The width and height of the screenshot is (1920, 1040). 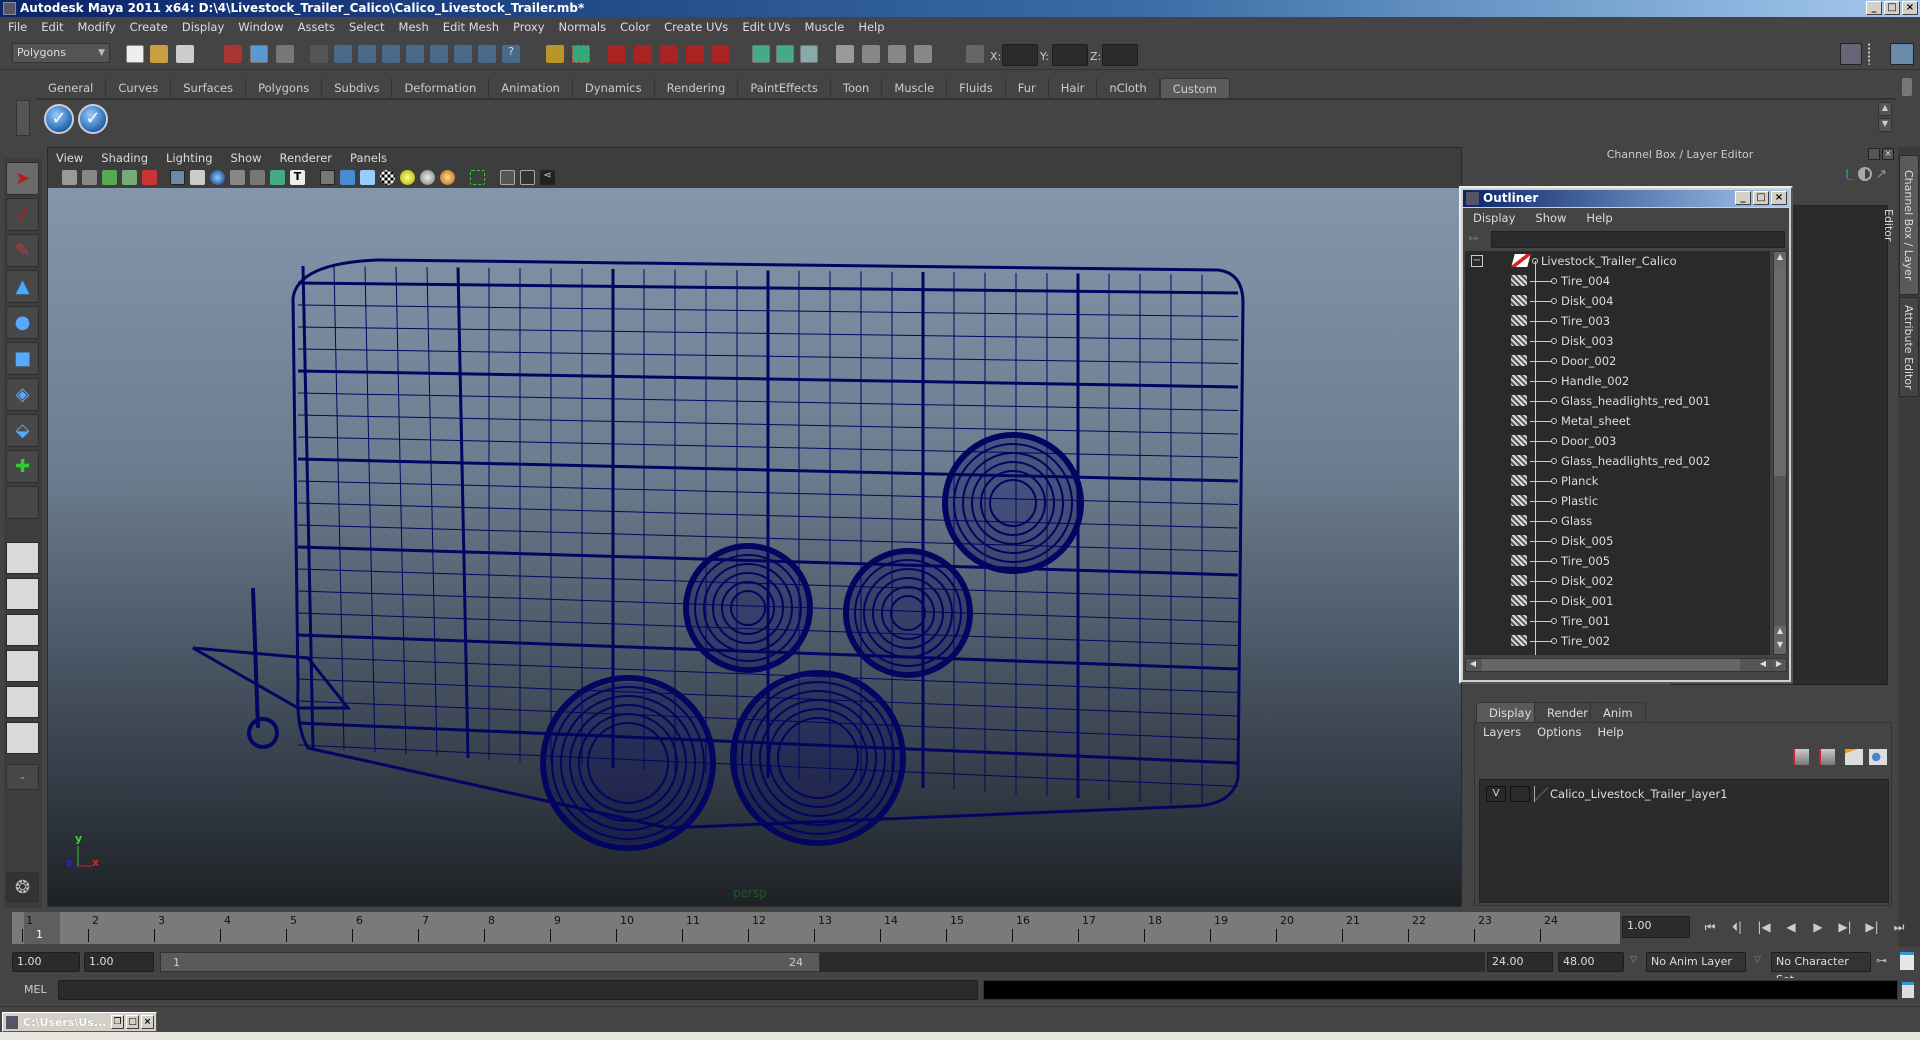 What do you see at coordinates (185, 54) in the screenshot?
I see `save-scene-icon` at bounding box center [185, 54].